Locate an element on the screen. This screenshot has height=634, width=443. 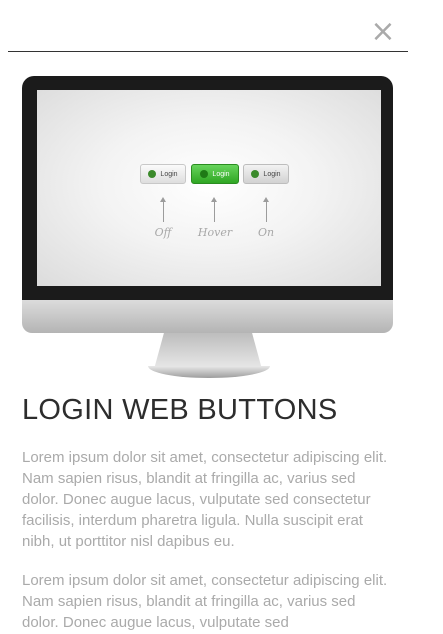
monitor-stand is located at coordinates (208, 350).